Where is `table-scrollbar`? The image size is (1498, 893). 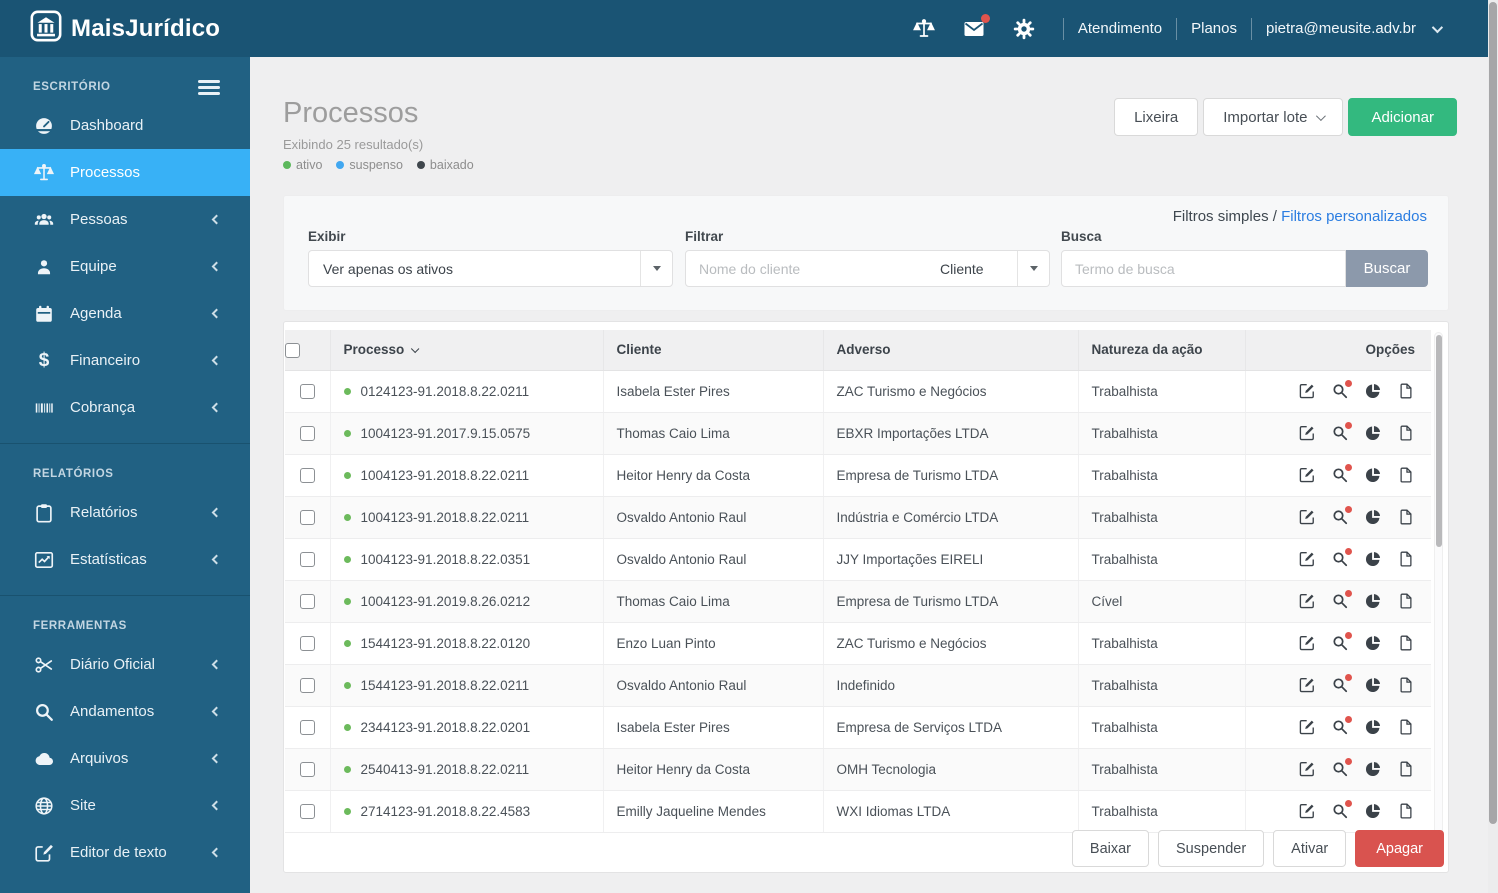 table-scrollbar is located at coordinates (1438, 597).